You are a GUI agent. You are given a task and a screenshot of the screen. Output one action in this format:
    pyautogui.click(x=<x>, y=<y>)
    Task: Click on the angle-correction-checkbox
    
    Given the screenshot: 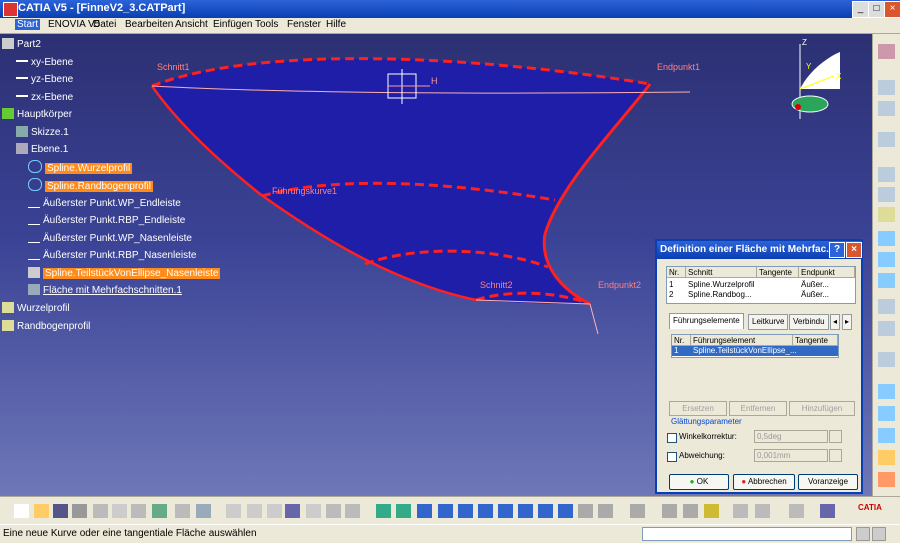 What is the action you would take?
    pyautogui.click(x=672, y=438)
    